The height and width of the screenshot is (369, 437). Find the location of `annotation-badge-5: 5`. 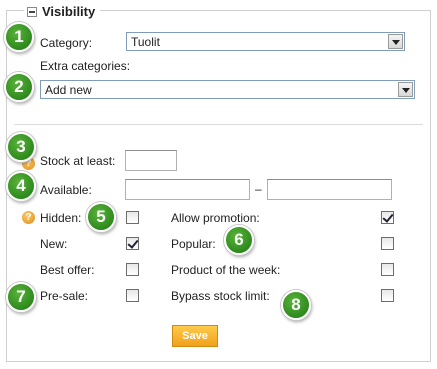

annotation-badge-5: 5 is located at coordinates (101, 217).